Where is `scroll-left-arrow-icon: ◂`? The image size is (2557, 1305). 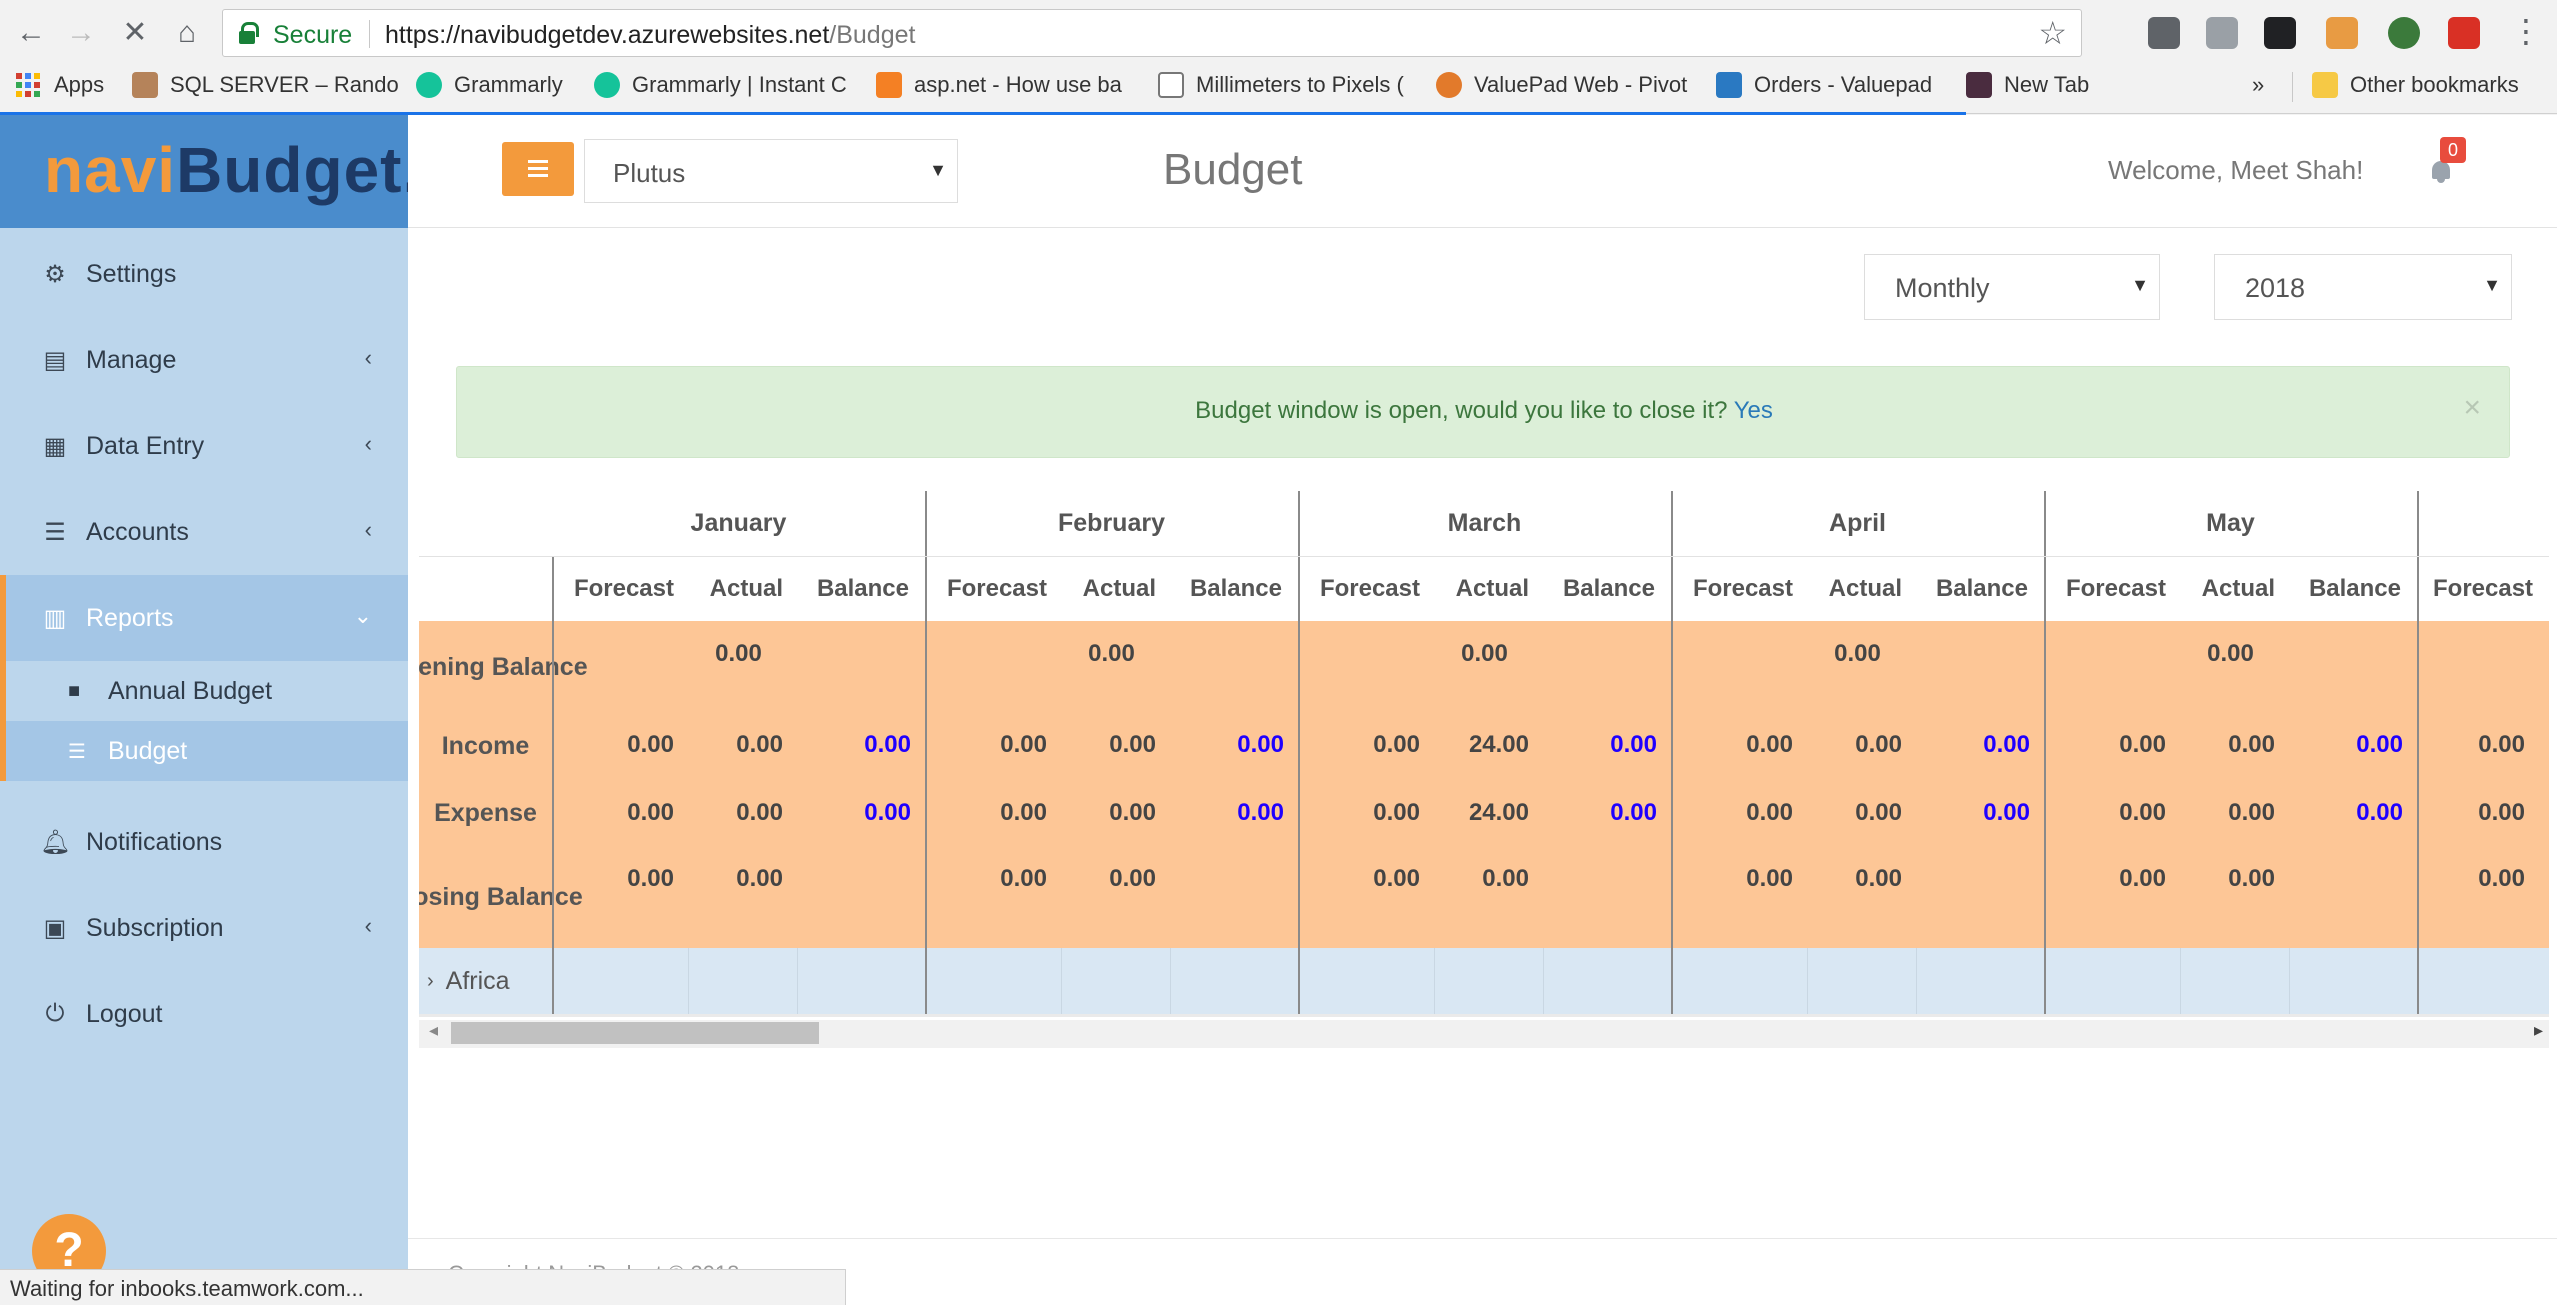
scroll-left-arrow-icon: ◂ is located at coordinates (433, 1030).